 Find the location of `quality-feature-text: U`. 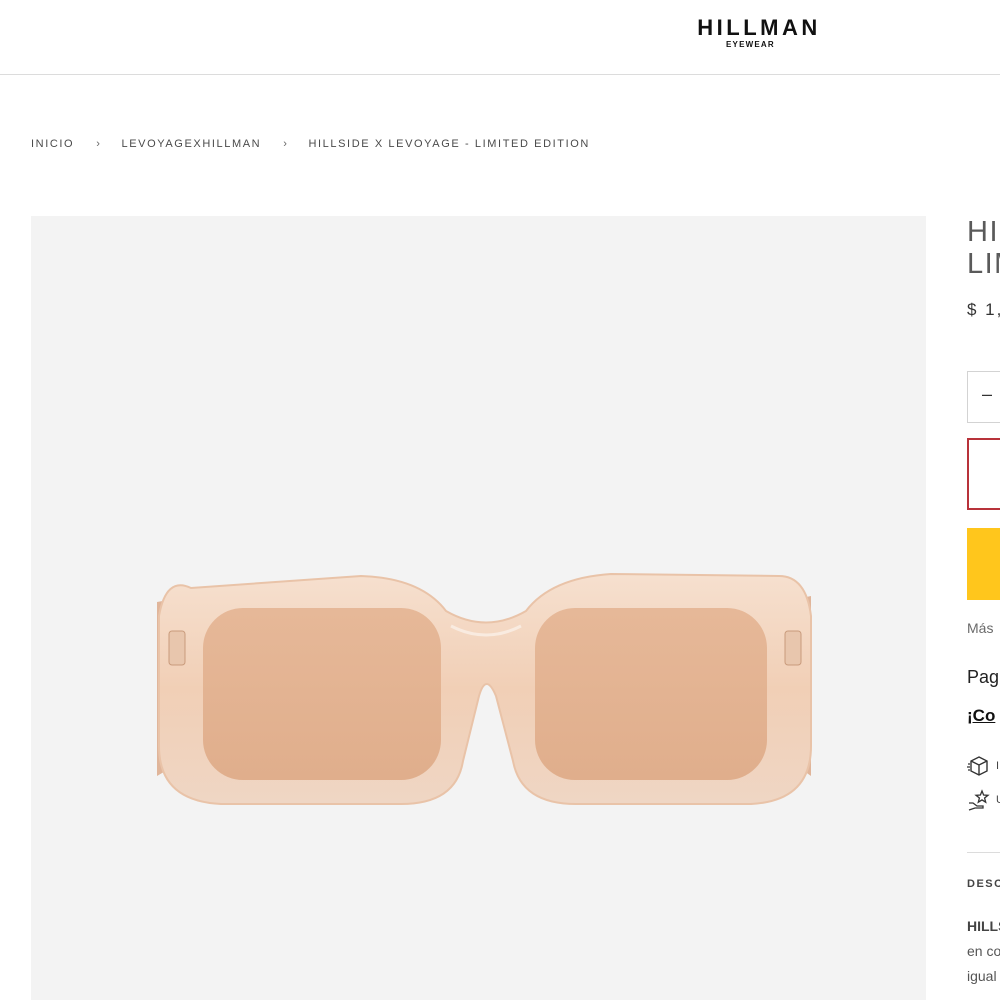

quality-feature-text: U is located at coordinates (998, 800).